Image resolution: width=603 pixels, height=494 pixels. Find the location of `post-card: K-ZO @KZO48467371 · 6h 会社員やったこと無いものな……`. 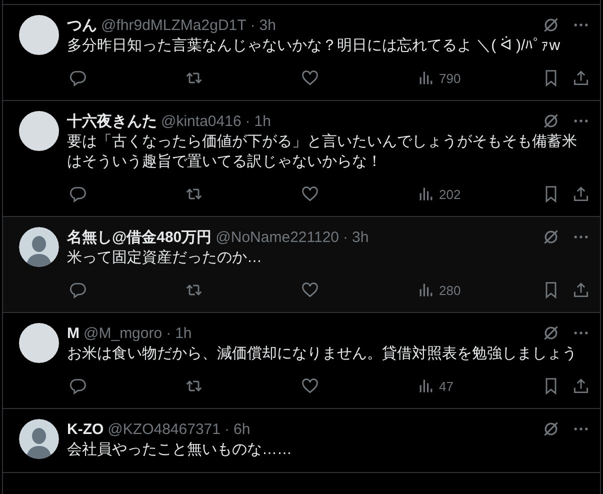

post-card: K-ZO @KZO48467371 · 6h 会社員やったこと無いものな…… is located at coordinates (301, 441).